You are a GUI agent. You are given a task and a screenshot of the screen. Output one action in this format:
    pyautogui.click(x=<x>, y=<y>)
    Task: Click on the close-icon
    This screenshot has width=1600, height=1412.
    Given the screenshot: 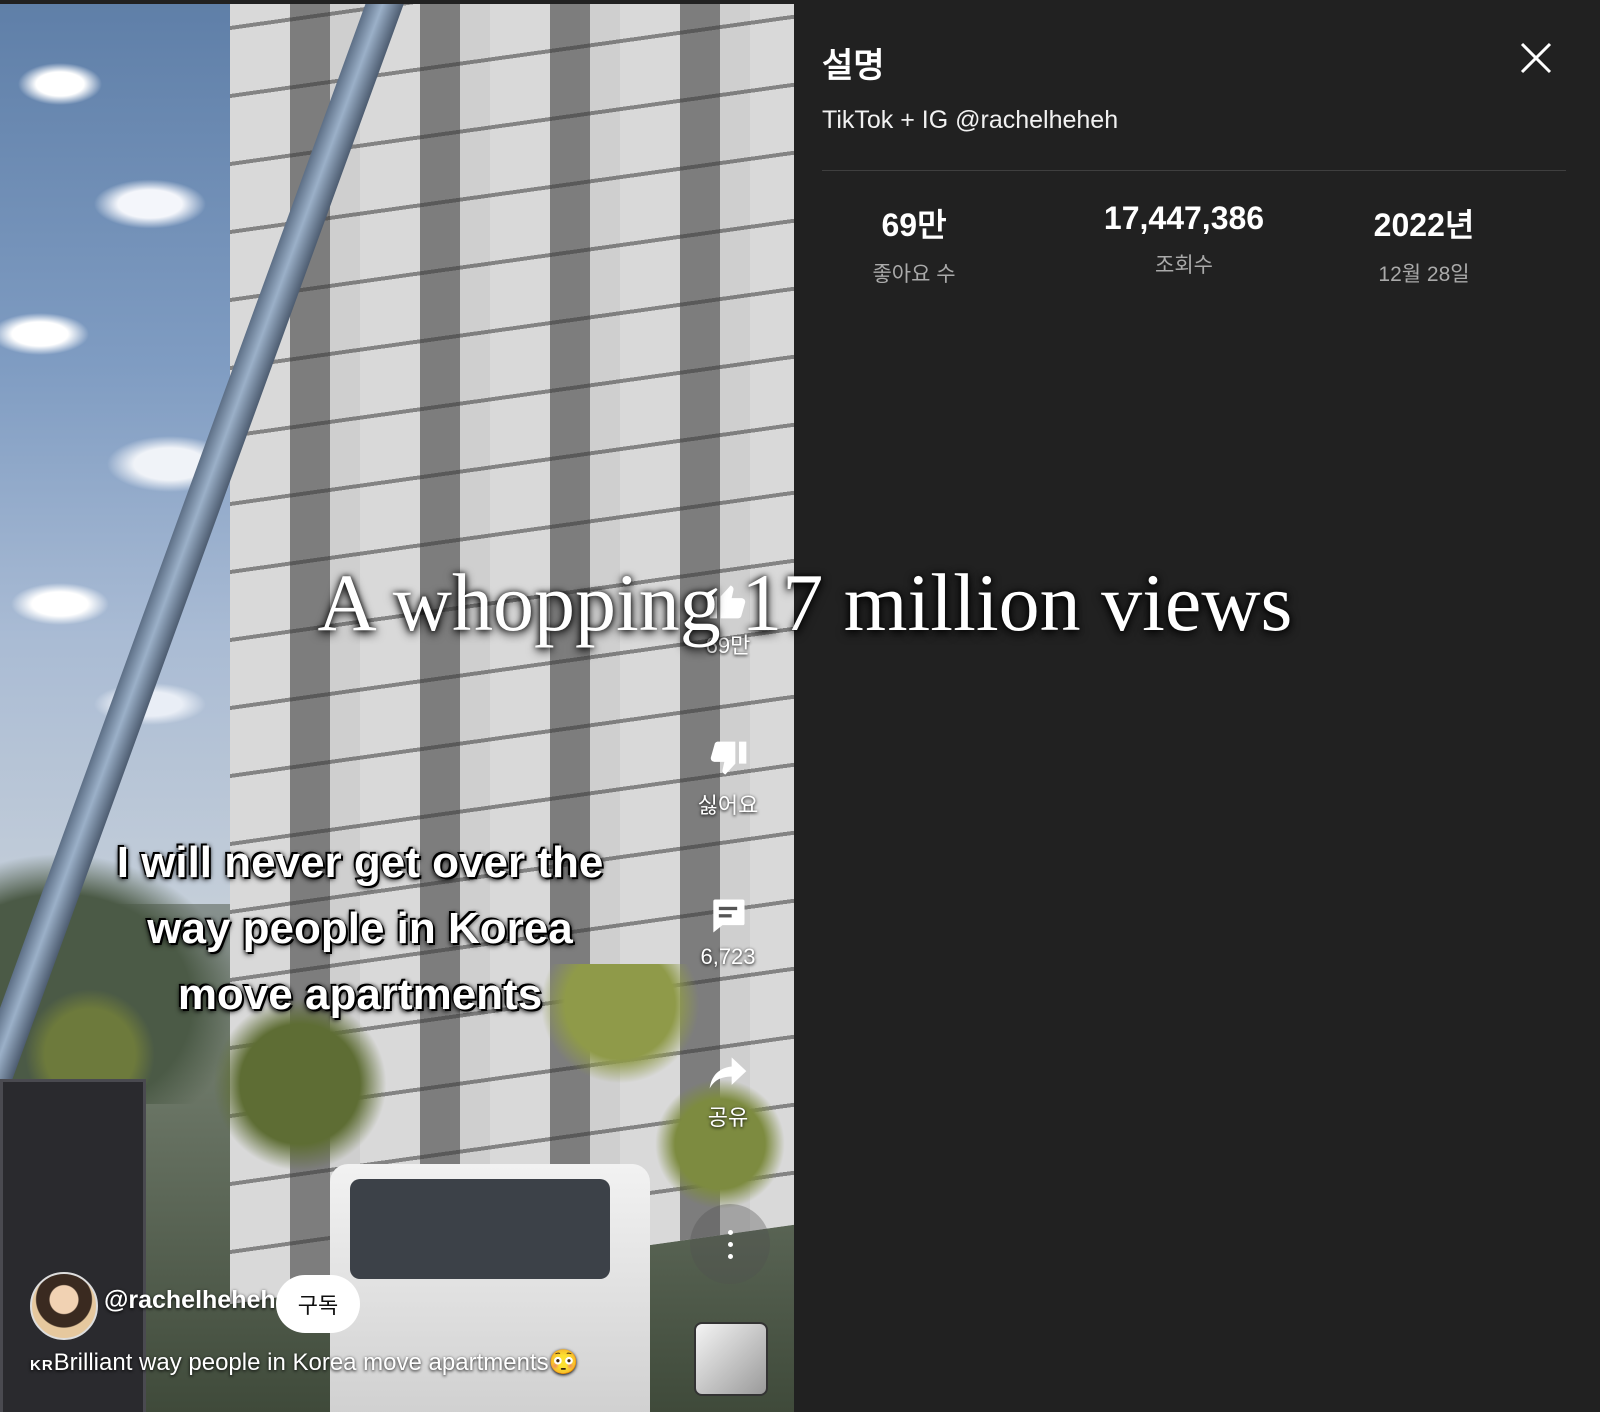 What is the action you would take?
    pyautogui.click(x=1536, y=58)
    